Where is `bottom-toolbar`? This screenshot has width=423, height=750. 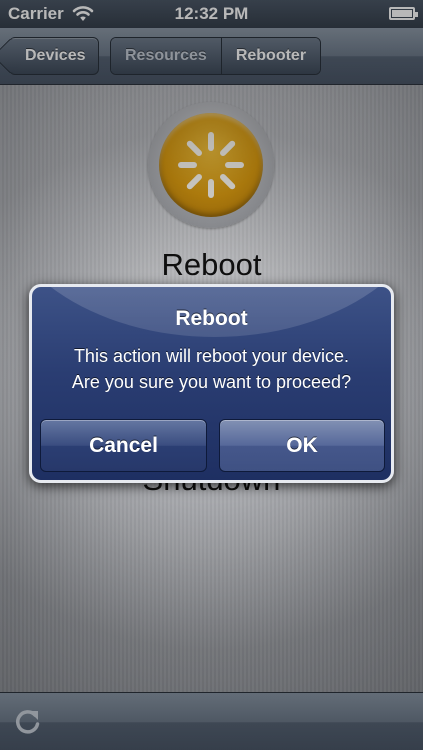
bottom-toolbar is located at coordinates (211, 721).